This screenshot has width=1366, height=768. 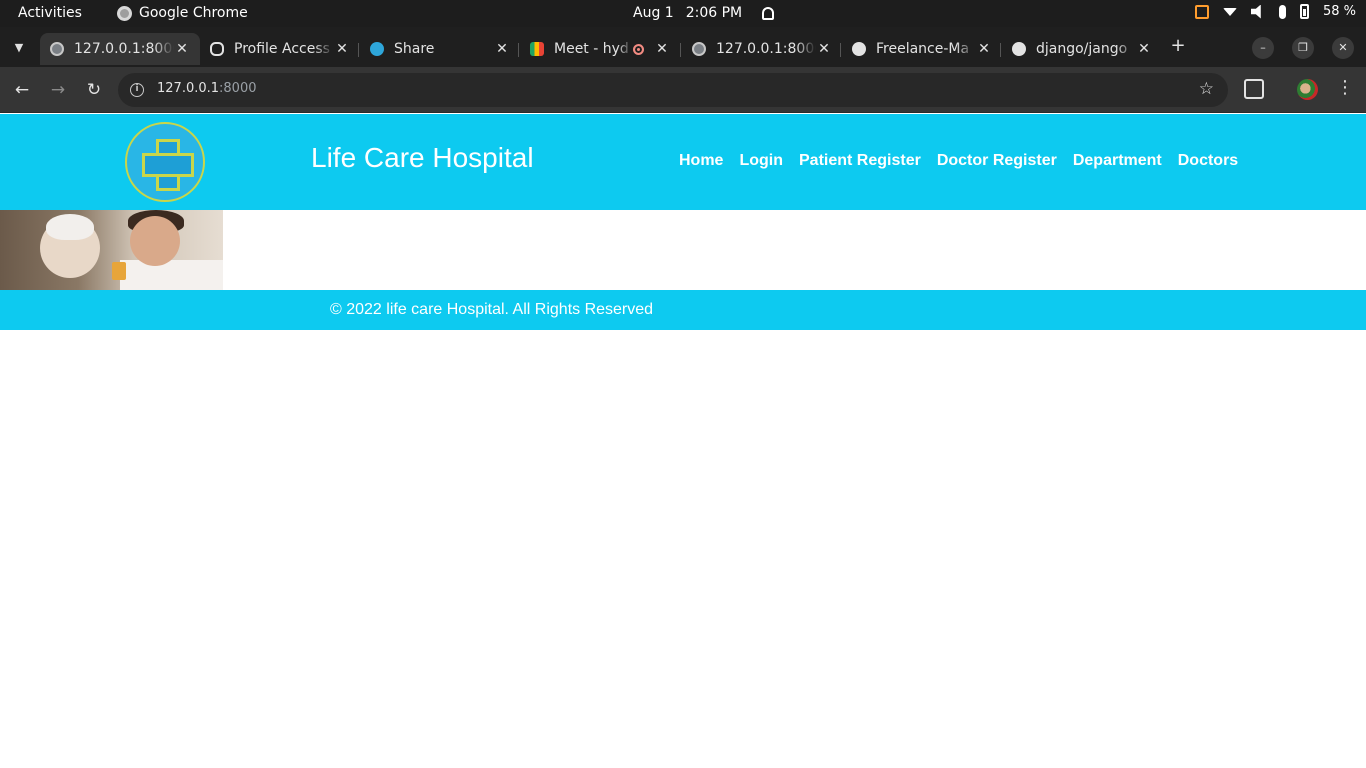 What do you see at coordinates (414, 49) in the screenshot?
I see `tab-title: Share` at bounding box center [414, 49].